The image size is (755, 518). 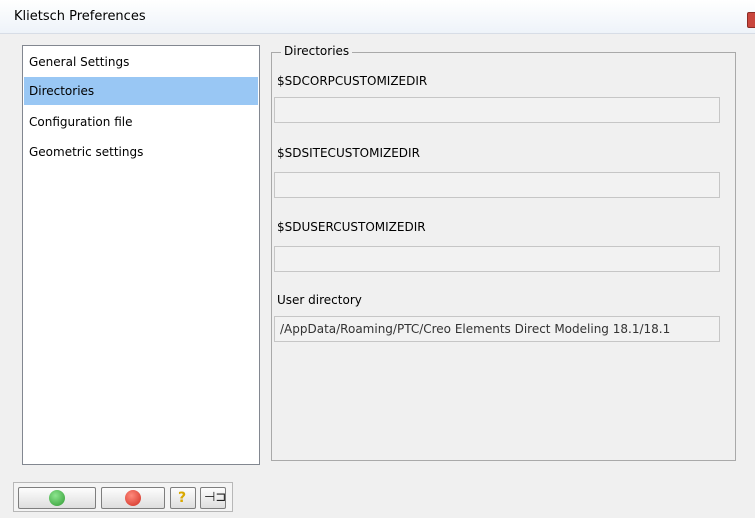 What do you see at coordinates (348, 153) in the screenshot?
I see `site-customize-dir-label: $SDSITECUSTOMIZEDIR` at bounding box center [348, 153].